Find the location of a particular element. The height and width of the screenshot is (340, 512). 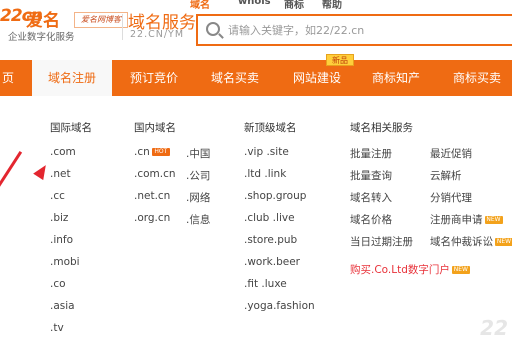

nav-item-trademark-trade: 商标买卖 is located at coordinates (477, 78).